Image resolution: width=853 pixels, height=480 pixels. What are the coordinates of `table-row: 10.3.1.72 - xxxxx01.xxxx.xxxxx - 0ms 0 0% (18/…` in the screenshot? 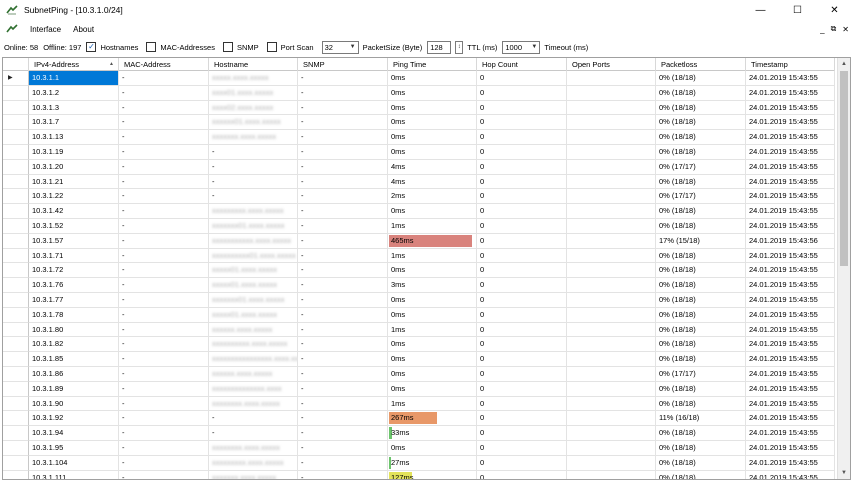 It's located at (419, 271).